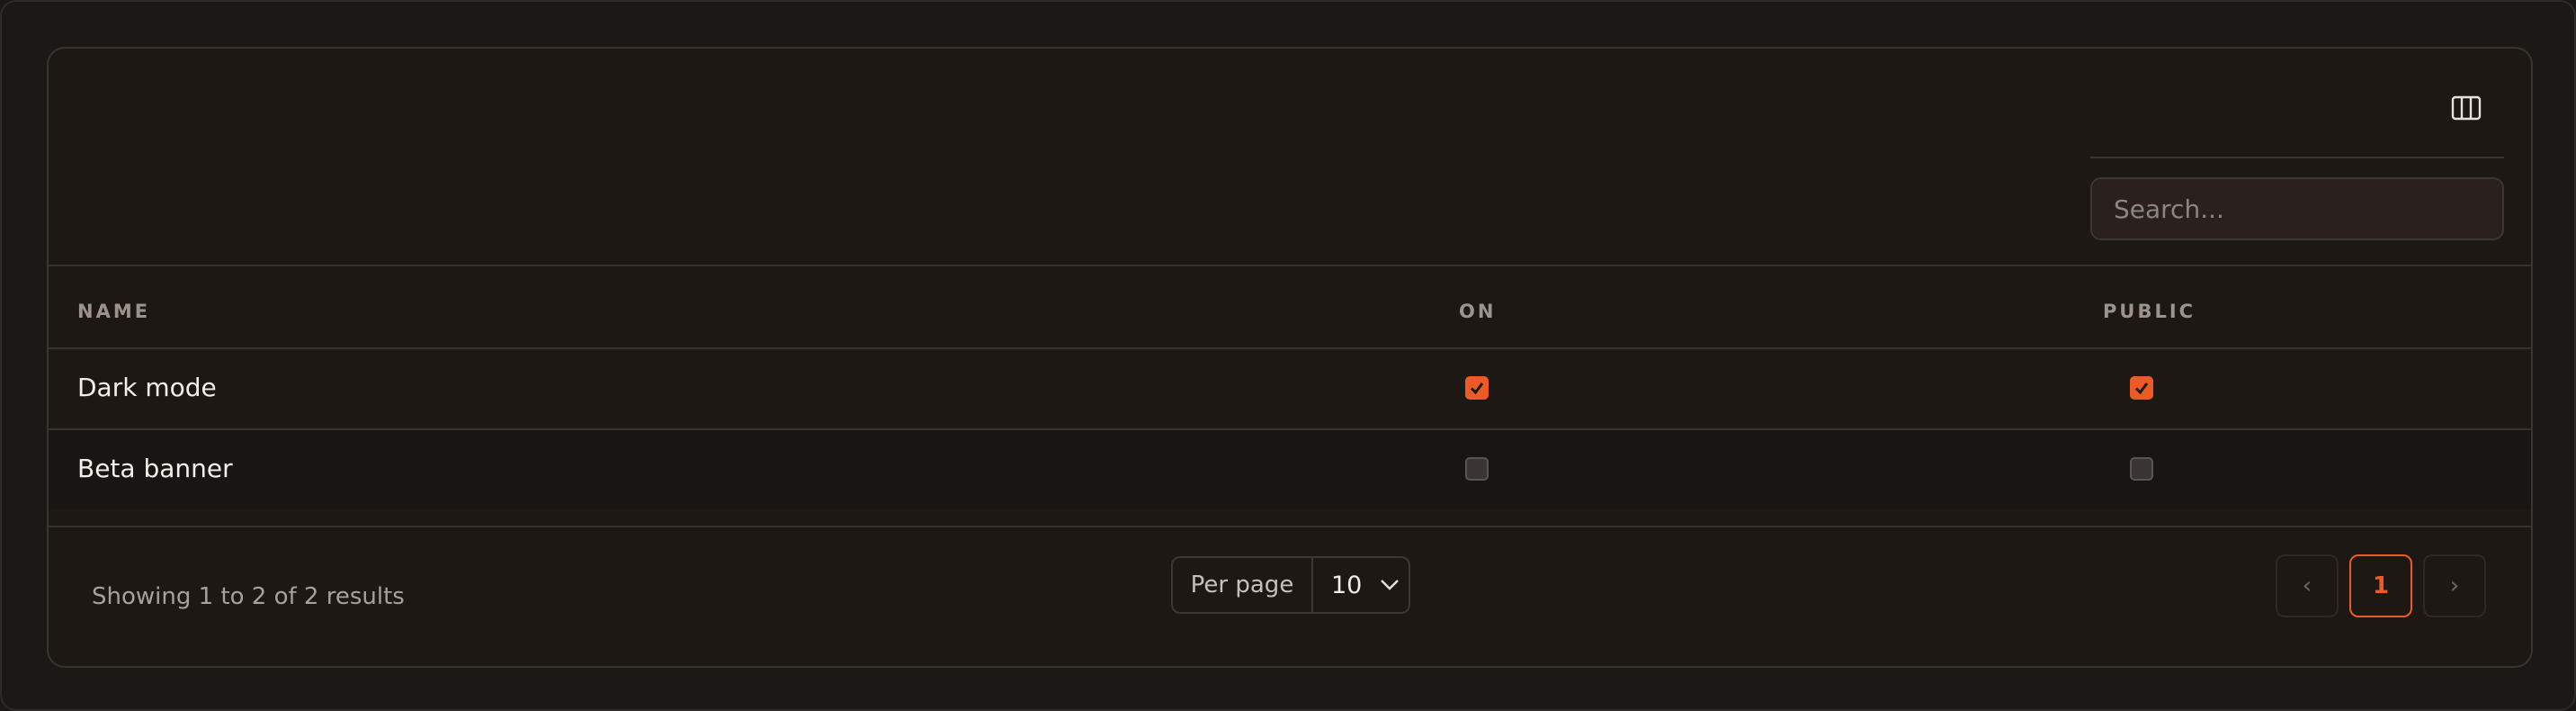 This screenshot has height=711, width=2576. Describe the element at coordinates (1290, 388) in the screenshot. I see `table-row: Dark mode` at that location.